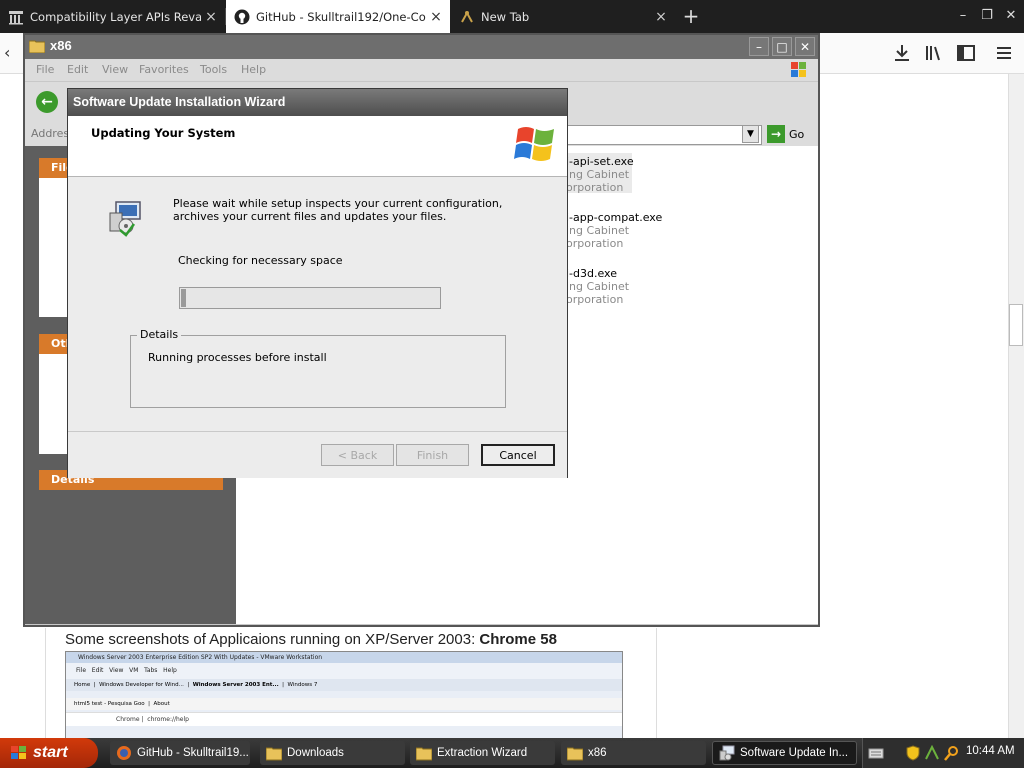  What do you see at coordinates (97, 670) in the screenshot?
I see `screenshot-menu-item: Edit` at bounding box center [97, 670].